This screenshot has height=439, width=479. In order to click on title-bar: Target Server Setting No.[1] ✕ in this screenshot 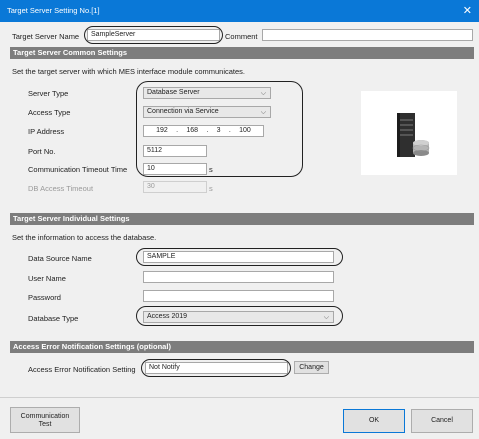, I will do `click(239, 11)`.